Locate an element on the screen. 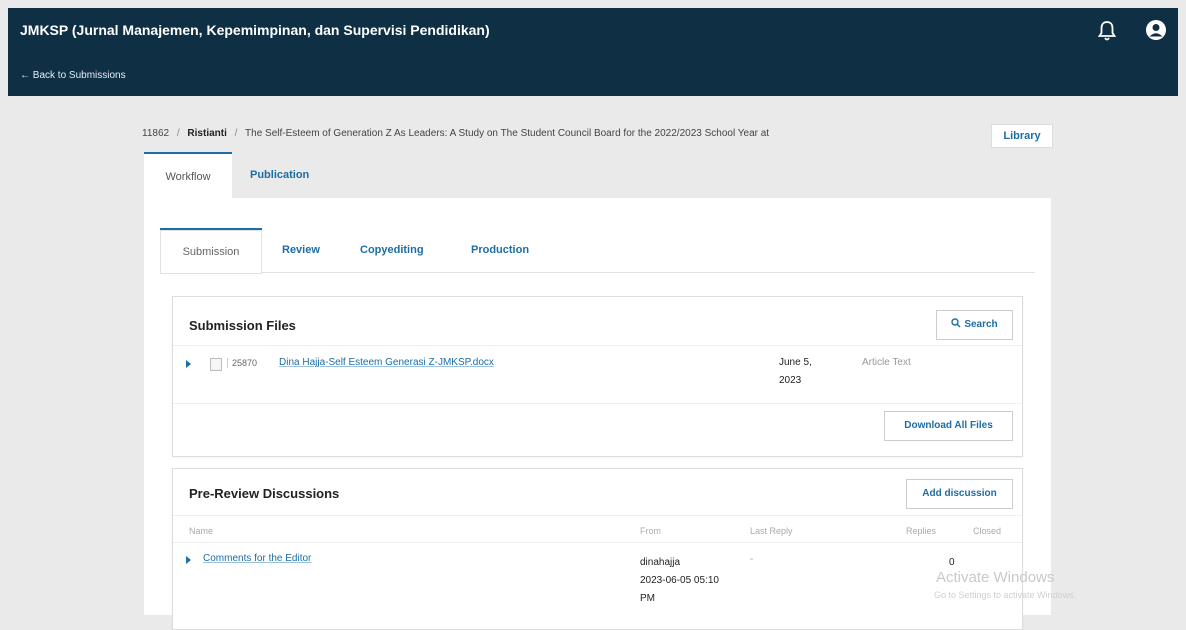 The image size is (1186, 630). from-date: 2023-06-05 05:10 is located at coordinates (679, 580).